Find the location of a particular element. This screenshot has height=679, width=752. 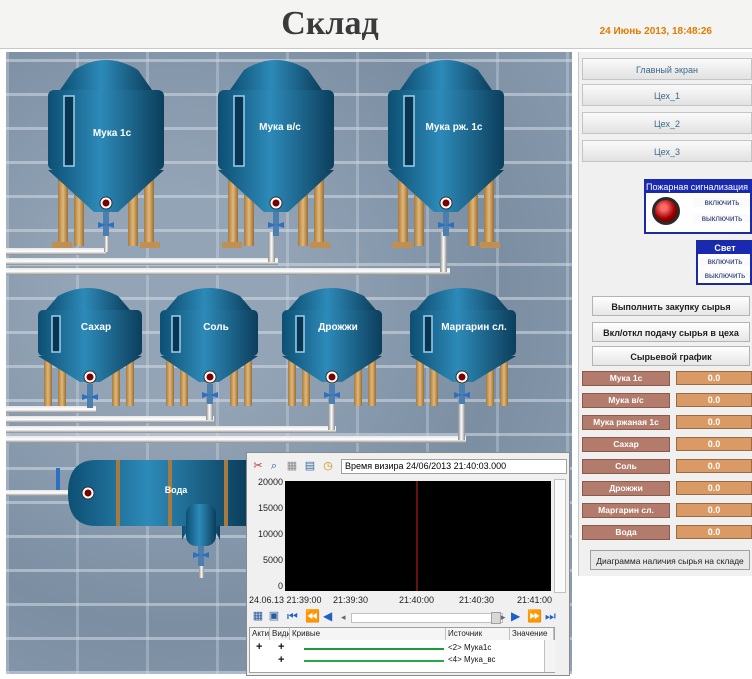

stock-diagram-button: Диаграмма наличия сырья на складе is located at coordinates (670, 560).